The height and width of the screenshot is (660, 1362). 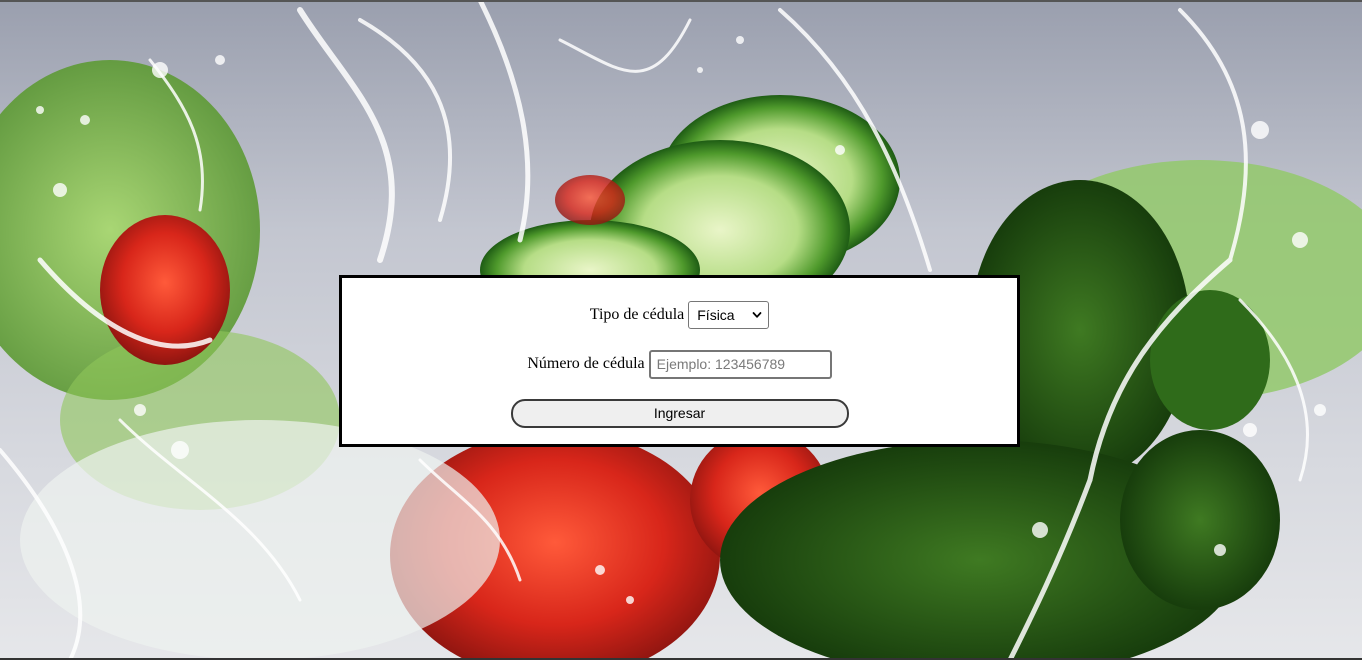 I want to click on cedula-type-label: Tipo de cédula, so click(x=637, y=314).